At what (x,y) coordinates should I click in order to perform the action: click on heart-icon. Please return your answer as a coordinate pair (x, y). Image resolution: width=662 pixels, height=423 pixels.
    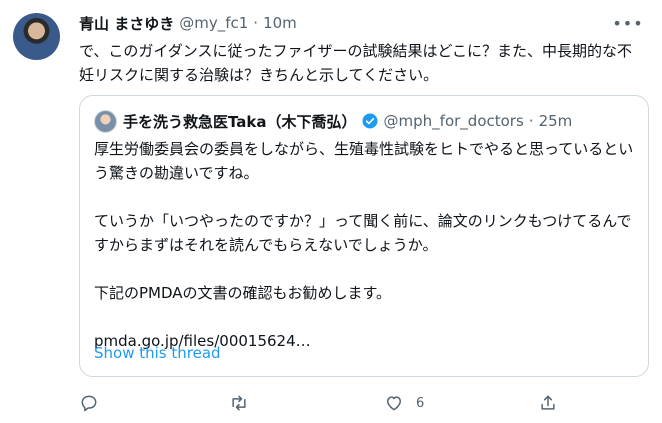
    Looking at the image, I should click on (394, 403).